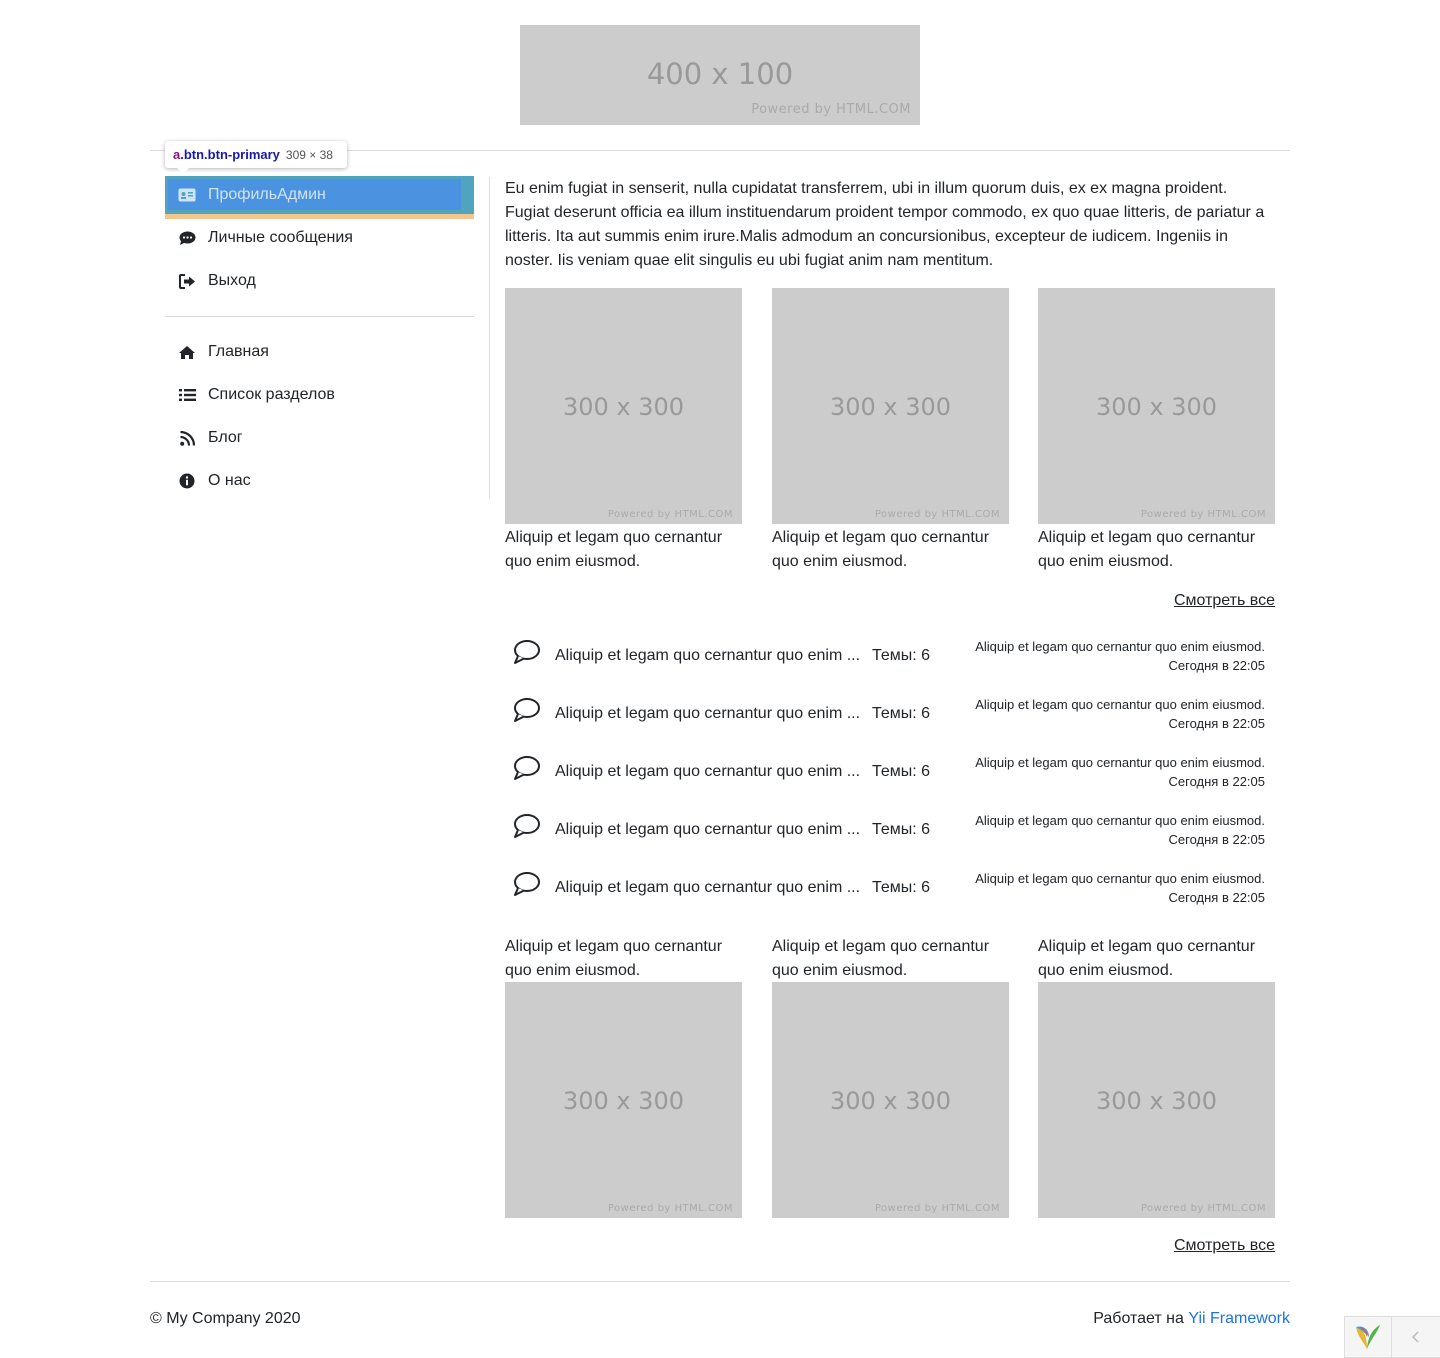 The image size is (1440, 1358). I want to click on comment-dots-icon, so click(187, 238).